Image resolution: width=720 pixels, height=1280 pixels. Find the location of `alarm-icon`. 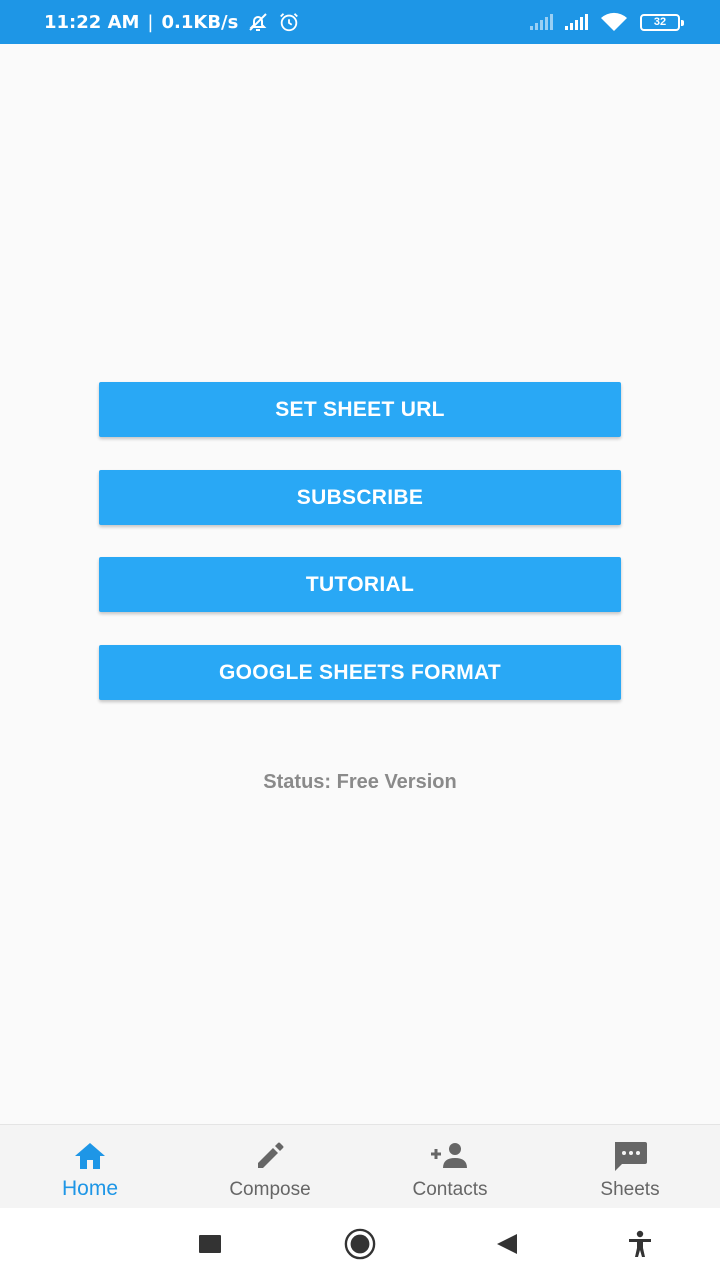

alarm-icon is located at coordinates (289, 22).